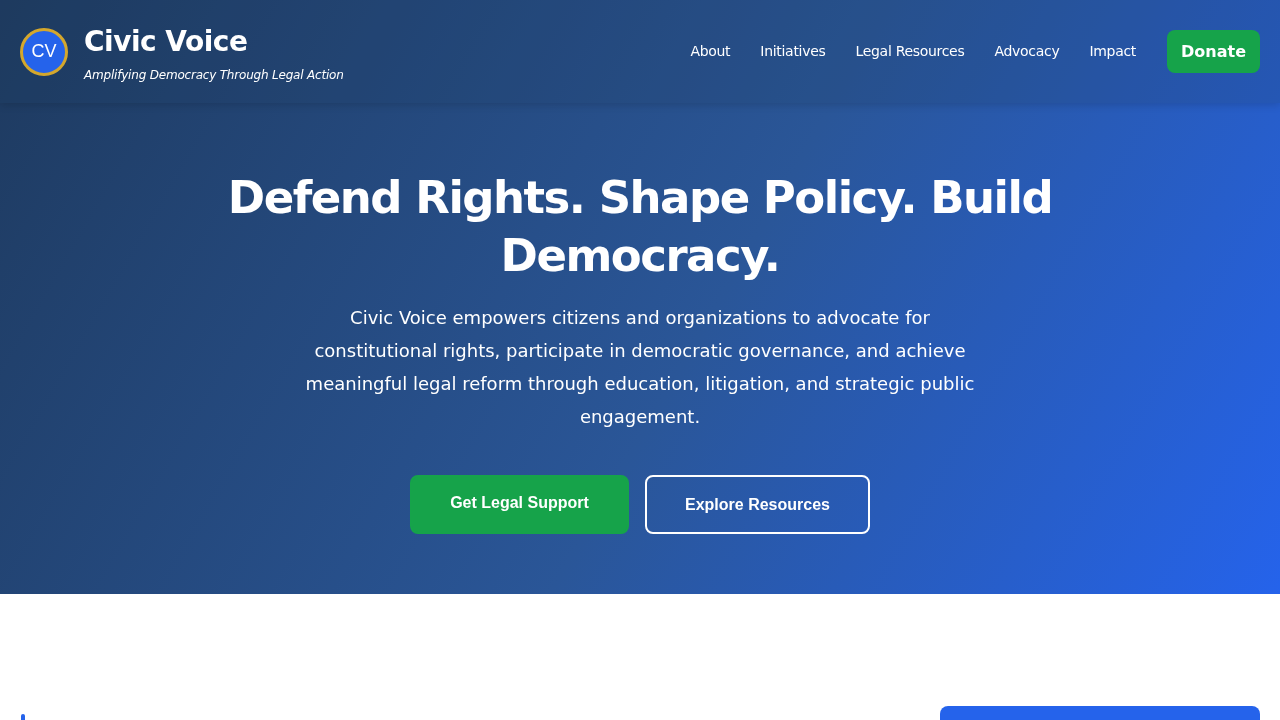 The width and height of the screenshot is (1280, 720). I want to click on logo-icon: CV, so click(44, 51).